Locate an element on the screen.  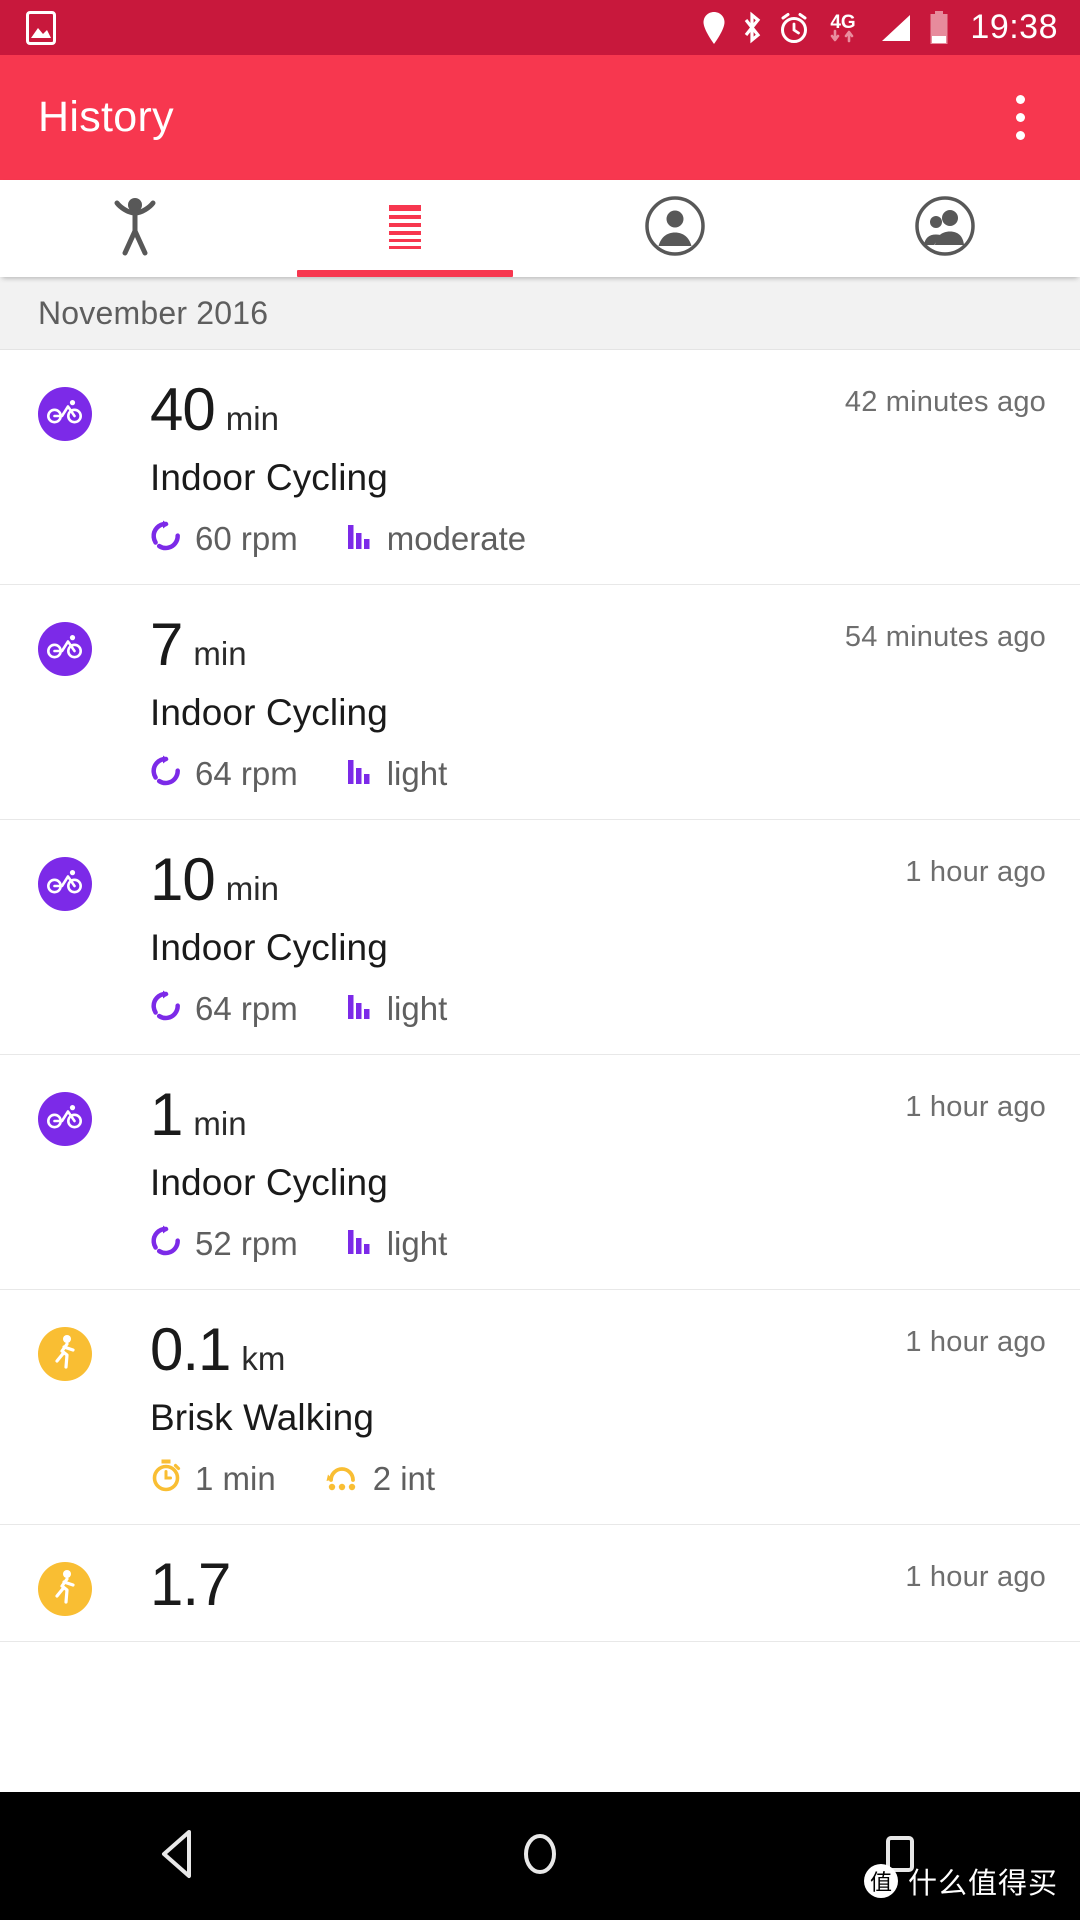
activity-metric-text: 60 rpm is located at coordinates (246, 538).